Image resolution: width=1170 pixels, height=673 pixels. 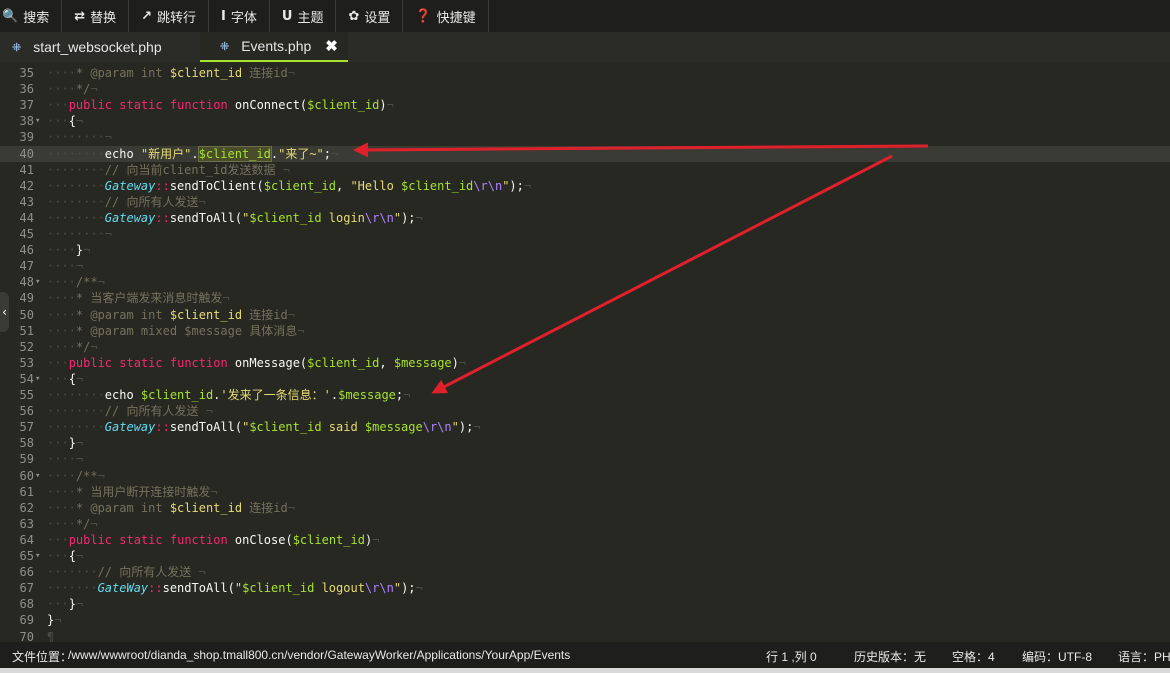 What do you see at coordinates (585, 202) in the screenshot?
I see `code-line: 43 ········// 向所有人发送¬` at bounding box center [585, 202].